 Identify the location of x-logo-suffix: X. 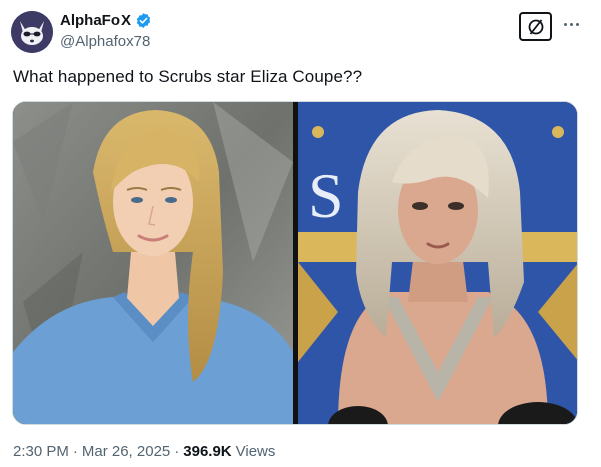
(126, 20).